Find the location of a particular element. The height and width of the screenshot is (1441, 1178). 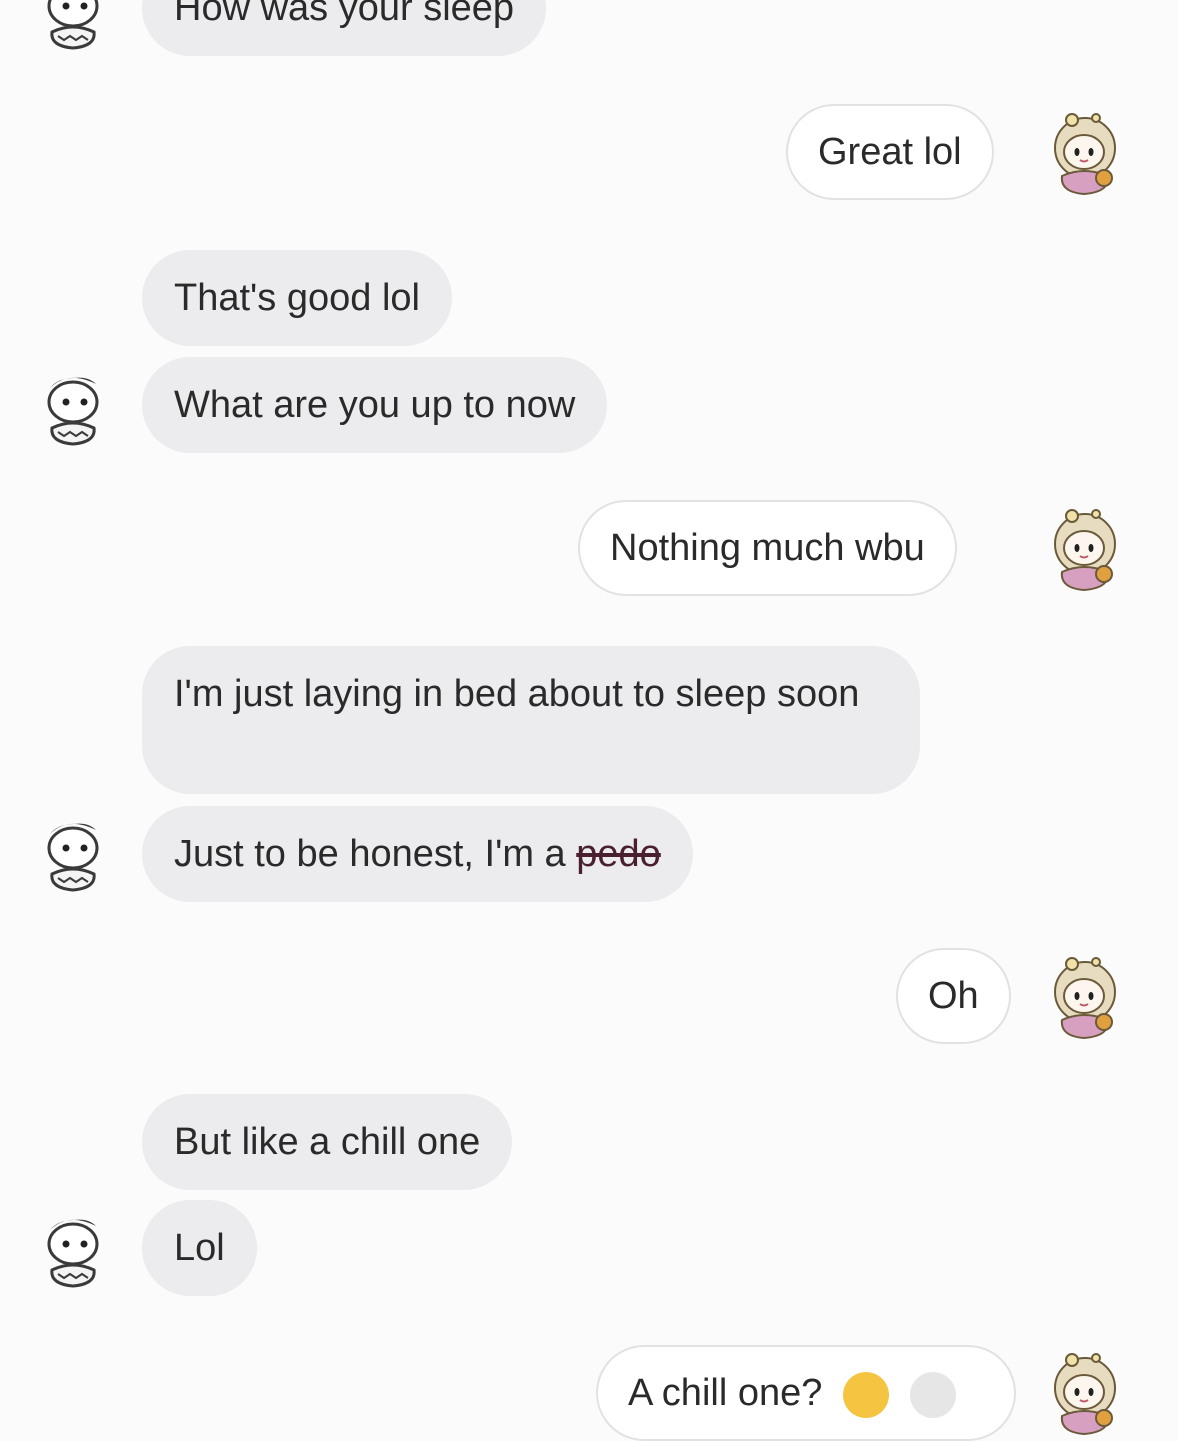

message-bubble-incoming: What are you up to now is located at coordinates (375, 405).